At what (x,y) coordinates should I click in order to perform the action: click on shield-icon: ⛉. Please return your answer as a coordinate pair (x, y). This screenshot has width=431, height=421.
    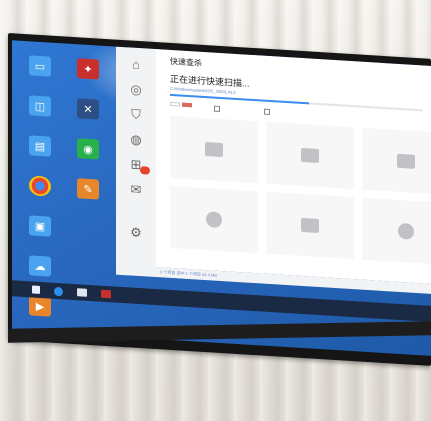
    Looking at the image, I should click on (136, 115).